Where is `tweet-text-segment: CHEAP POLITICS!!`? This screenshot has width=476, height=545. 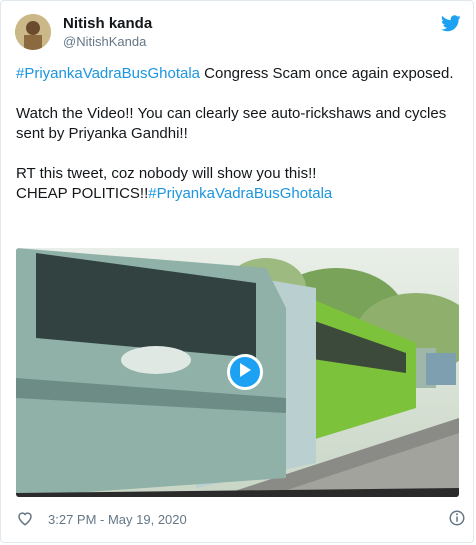 tweet-text-segment: CHEAP POLITICS!! is located at coordinates (82, 193).